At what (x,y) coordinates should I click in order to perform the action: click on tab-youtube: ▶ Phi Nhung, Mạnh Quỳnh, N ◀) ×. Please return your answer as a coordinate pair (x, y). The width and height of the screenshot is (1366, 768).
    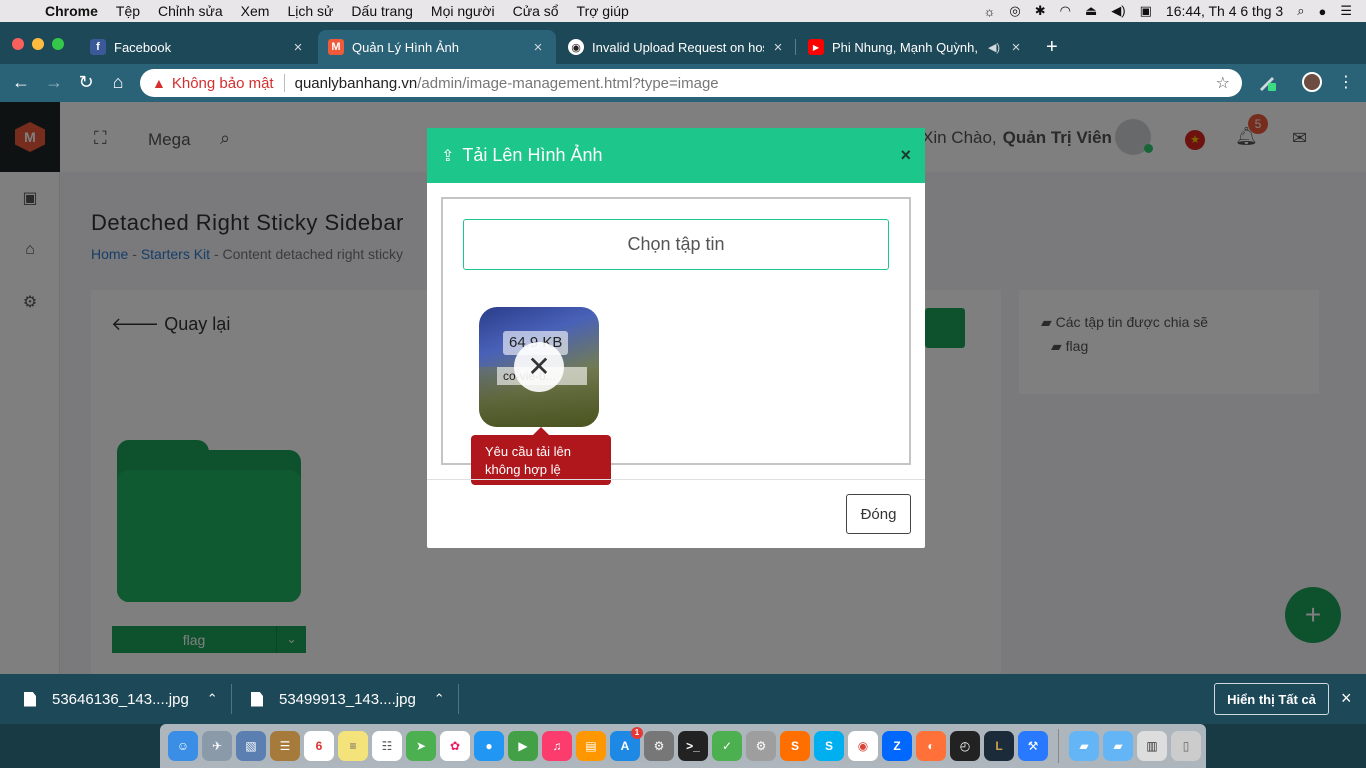
    Looking at the image, I should click on (916, 47).